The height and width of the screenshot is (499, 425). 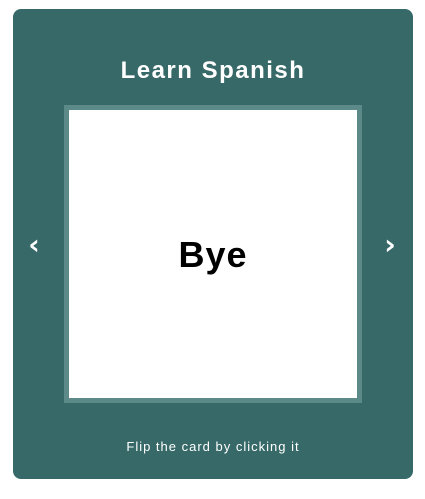 I want to click on card-word: Bye, so click(x=213, y=254).